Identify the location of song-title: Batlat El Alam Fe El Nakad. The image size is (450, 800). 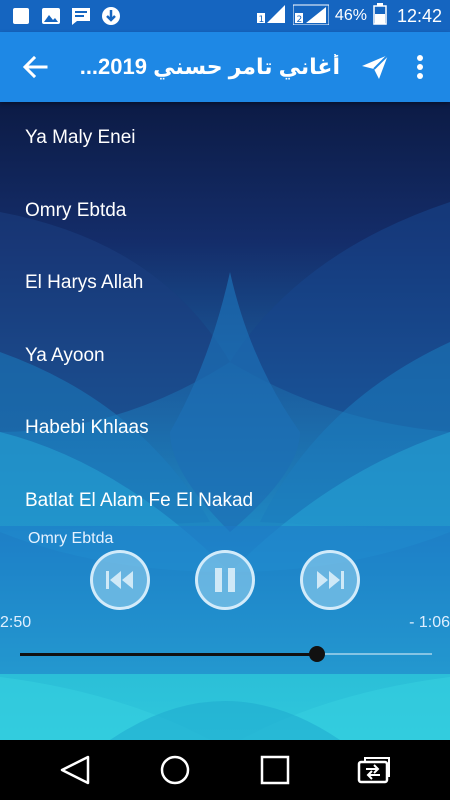
(139, 500).